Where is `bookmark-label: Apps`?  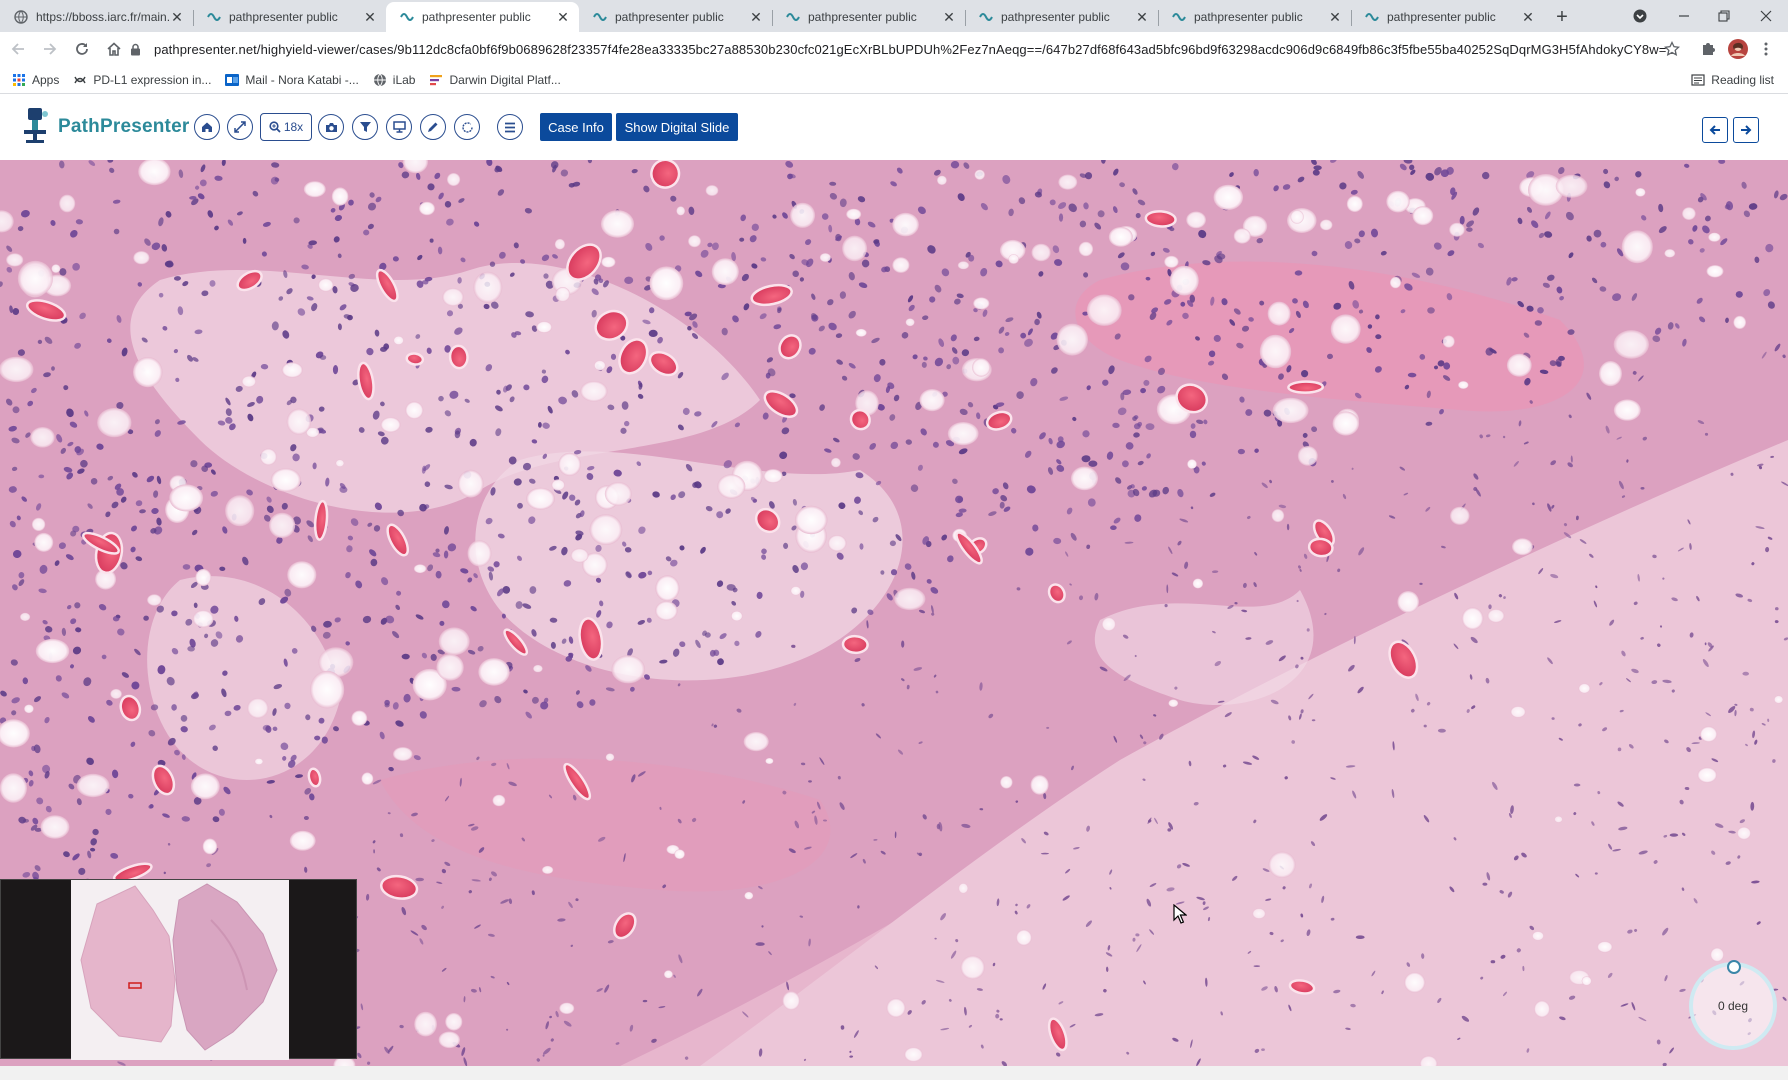
bookmark-label: Apps is located at coordinates (46, 79).